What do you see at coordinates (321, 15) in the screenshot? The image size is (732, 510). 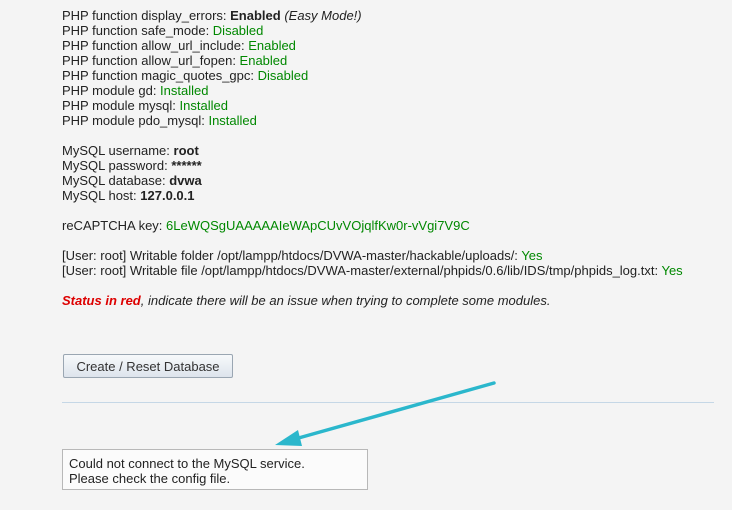 I see `easy-mode-note: (Easy Mode!)` at bounding box center [321, 15].